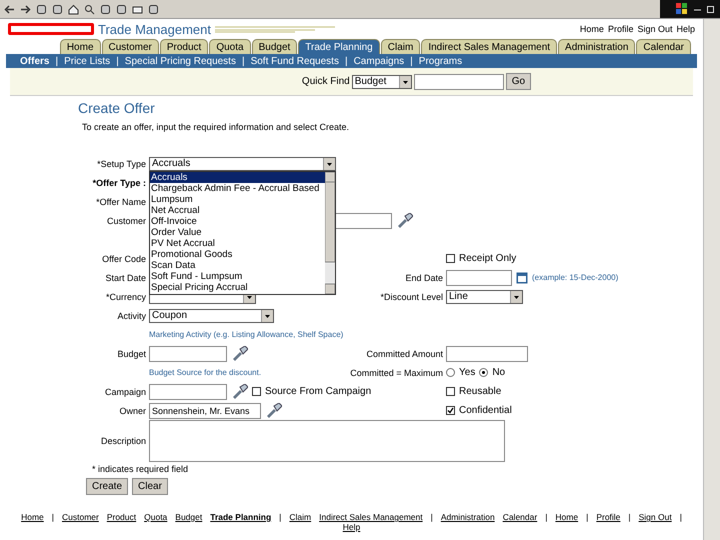  I want to click on footer-link: Sign Out, so click(655, 517).